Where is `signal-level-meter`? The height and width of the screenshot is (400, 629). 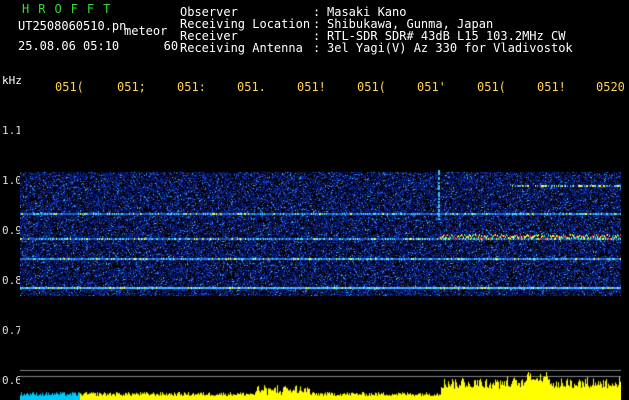
signal-level-meter is located at coordinates (320, 386).